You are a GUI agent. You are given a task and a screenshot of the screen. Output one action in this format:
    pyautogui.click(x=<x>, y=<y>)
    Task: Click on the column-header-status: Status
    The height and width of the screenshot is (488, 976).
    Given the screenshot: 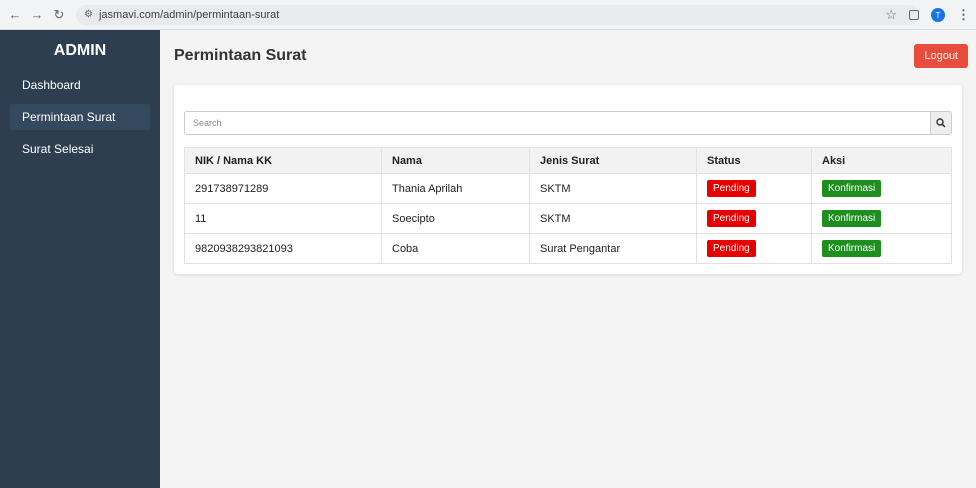 What is the action you would take?
    pyautogui.click(x=754, y=160)
    